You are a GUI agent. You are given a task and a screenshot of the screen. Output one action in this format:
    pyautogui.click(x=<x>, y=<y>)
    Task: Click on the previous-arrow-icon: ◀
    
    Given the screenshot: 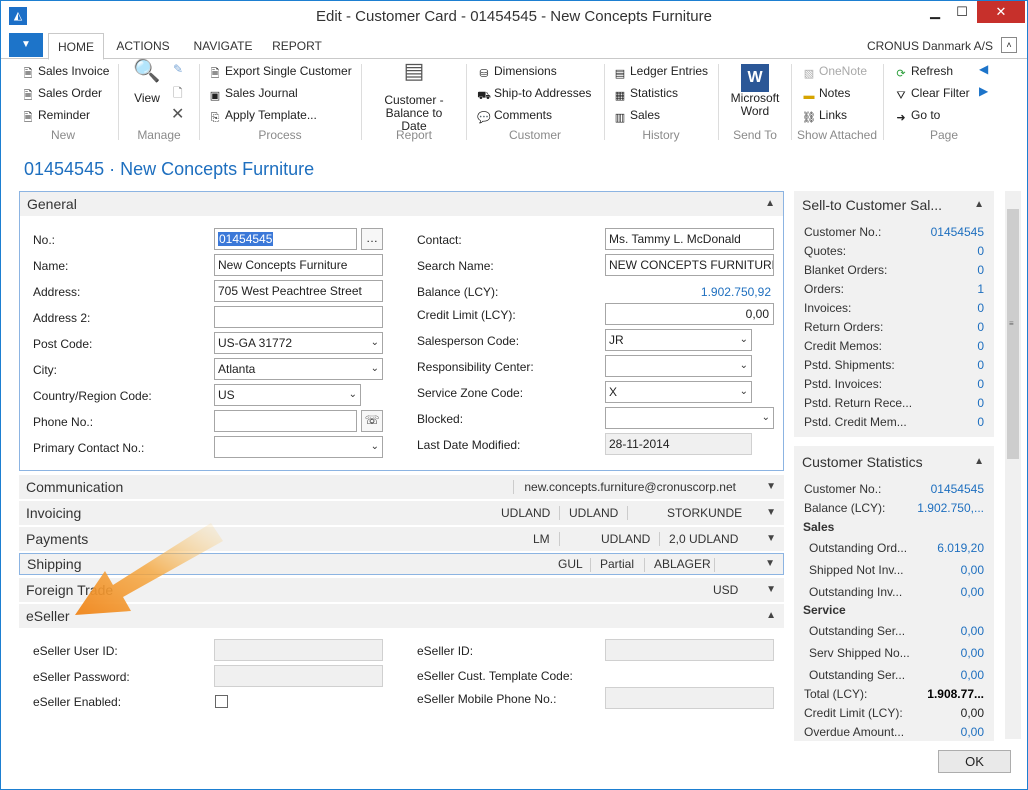 What is the action you would take?
    pyautogui.click(x=983, y=69)
    